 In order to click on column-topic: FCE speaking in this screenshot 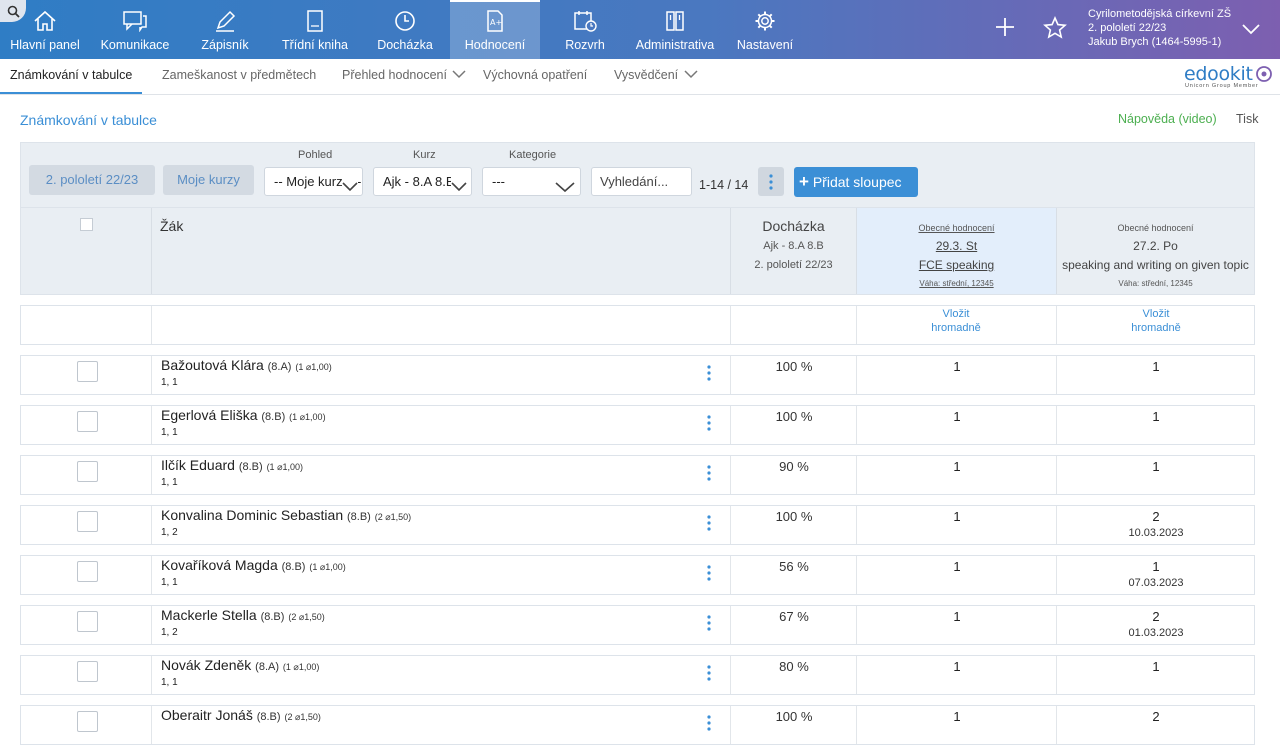, I will do `click(956, 265)`.